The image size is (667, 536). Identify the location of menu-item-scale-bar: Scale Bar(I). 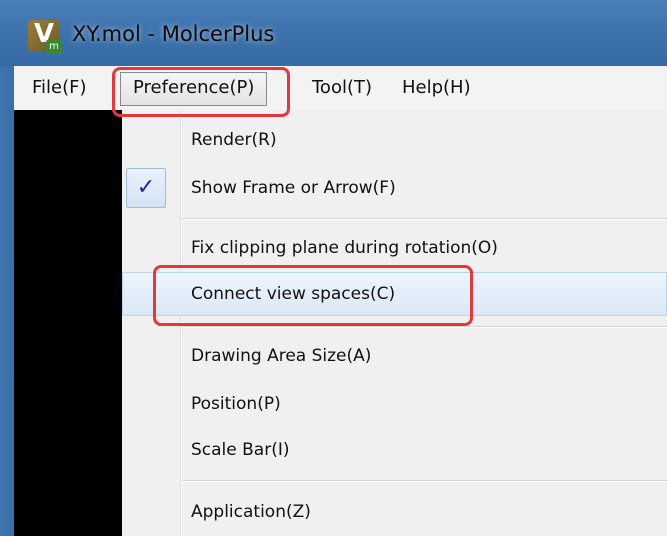
(394, 450).